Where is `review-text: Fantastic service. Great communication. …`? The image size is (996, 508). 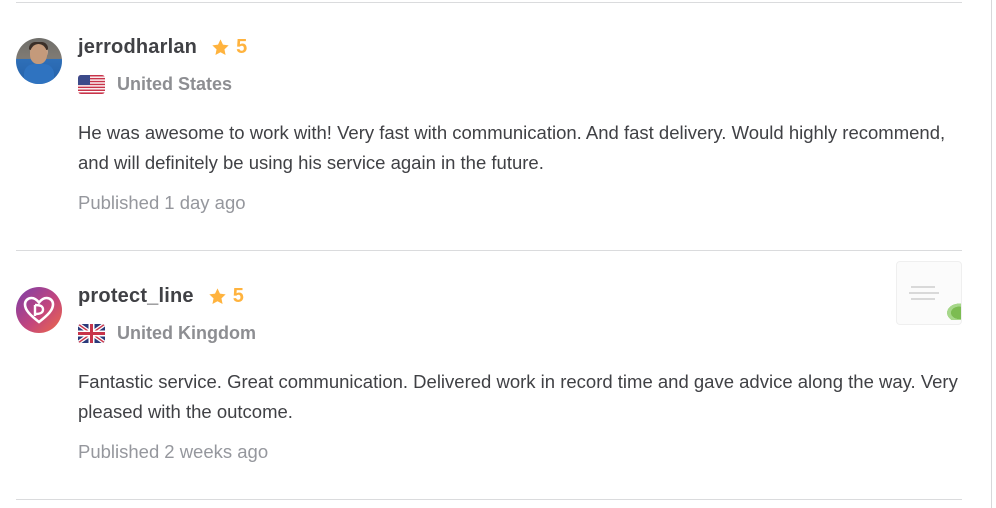 review-text: Fantastic service. Great communication. … is located at coordinates (518, 396).